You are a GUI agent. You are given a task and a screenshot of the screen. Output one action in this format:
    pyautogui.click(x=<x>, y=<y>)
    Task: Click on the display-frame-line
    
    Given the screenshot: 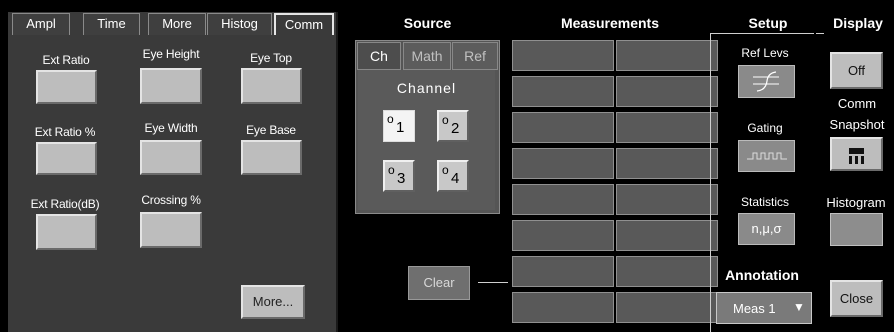 What is the action you would take?
    pyautogui.click(x=820, y=33)
    